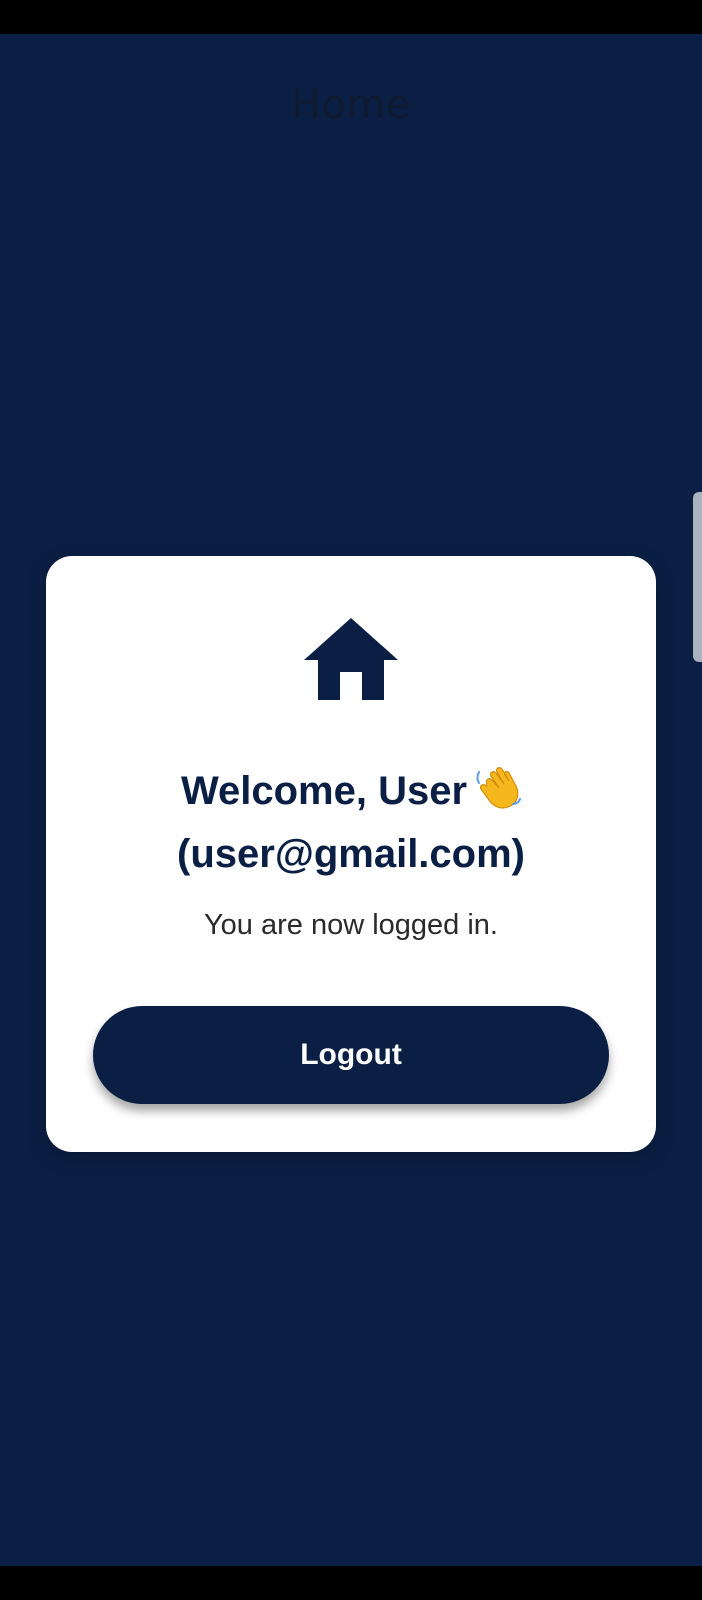  What do you see at coordinates (351, 925) in the screenshot?
I see `login-status-text: You are now logged in.` at bounding box center [351, 925].